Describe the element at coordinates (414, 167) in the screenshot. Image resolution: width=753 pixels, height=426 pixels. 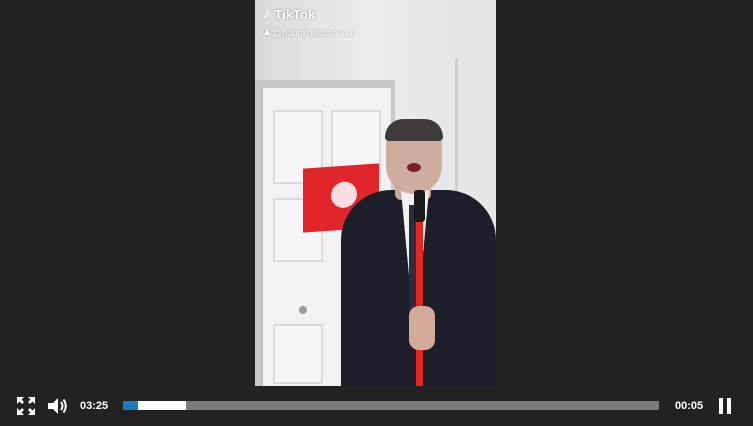
I see `person-mouth` at that location.